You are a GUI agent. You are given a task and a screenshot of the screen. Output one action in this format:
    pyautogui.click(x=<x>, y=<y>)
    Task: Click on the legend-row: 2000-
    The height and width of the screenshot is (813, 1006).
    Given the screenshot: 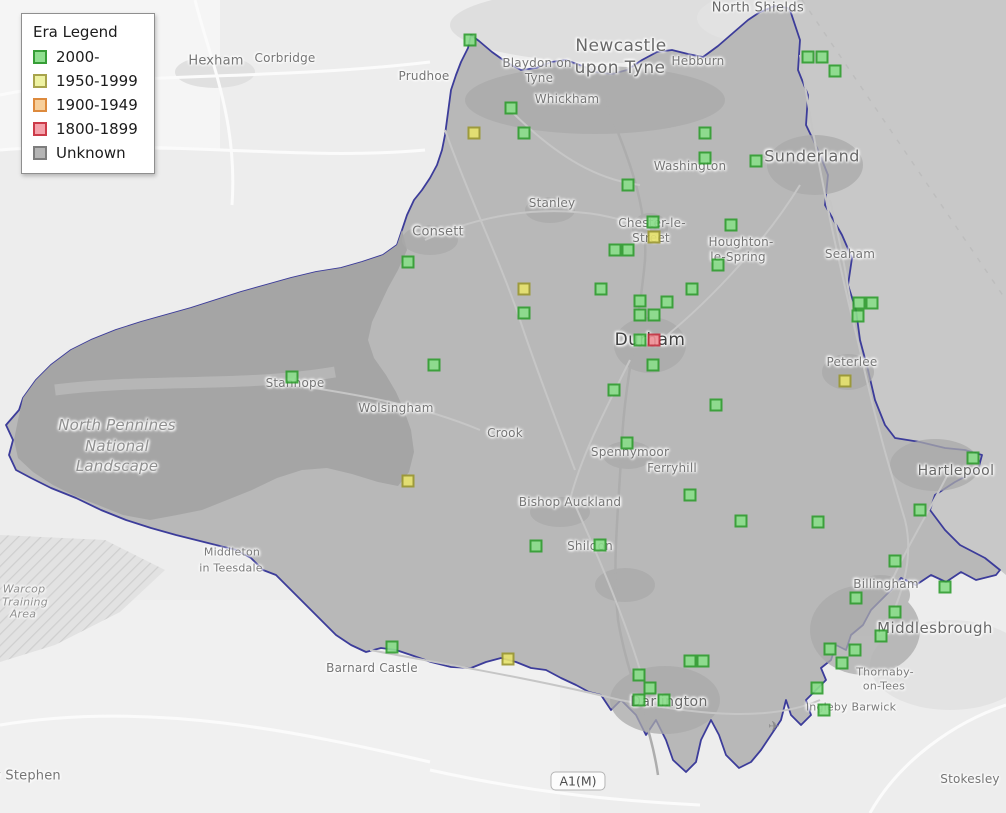 What is the action you would take?
    pyautogui.click(x=85, y=57)
    